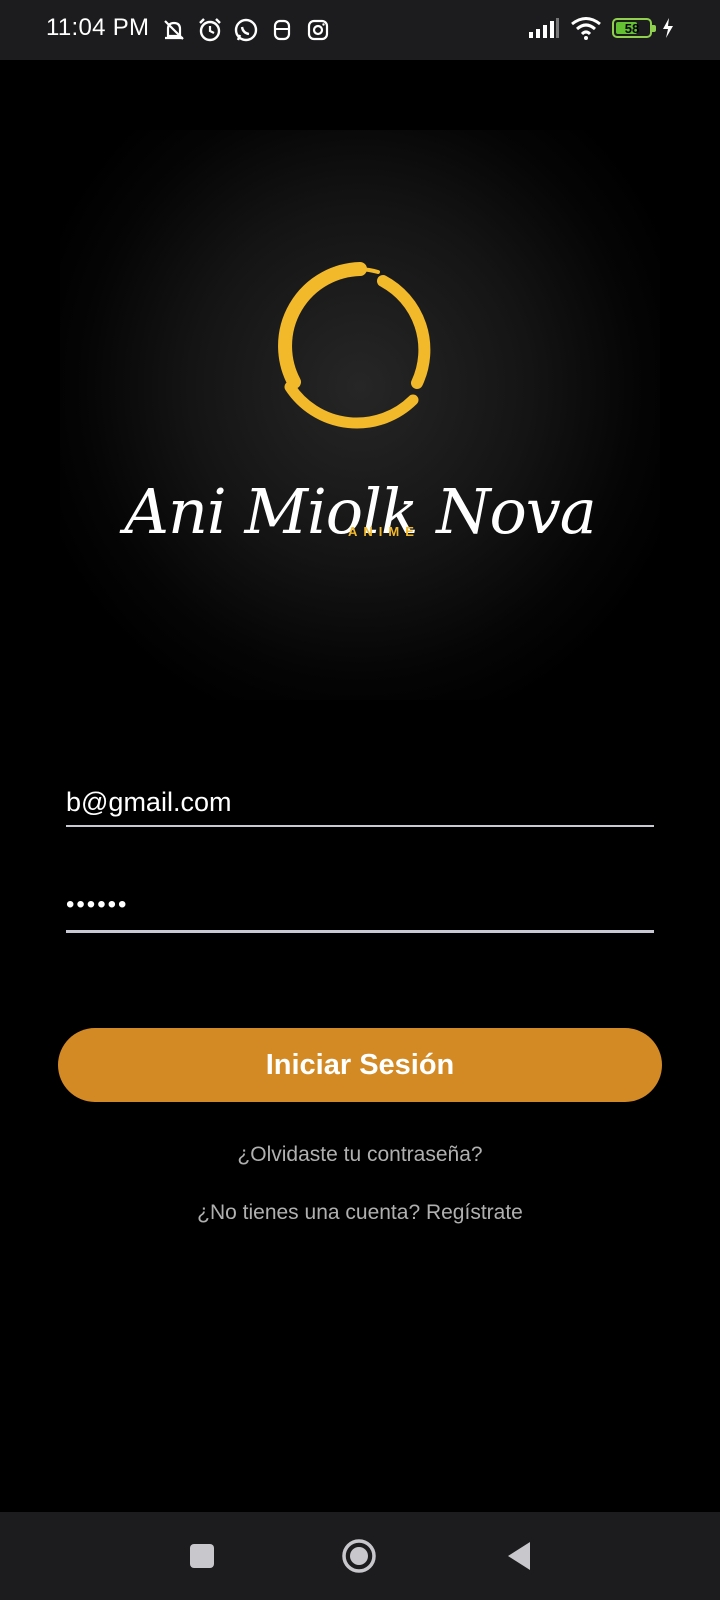 The width and height of the screenshot is (720, 1600). What do you see at coordinates (360, 1155) in the screenshot?
I see `forgot-password-link: ¿Olvidaste tu contraseña?` at bounding box center [360, 1155].